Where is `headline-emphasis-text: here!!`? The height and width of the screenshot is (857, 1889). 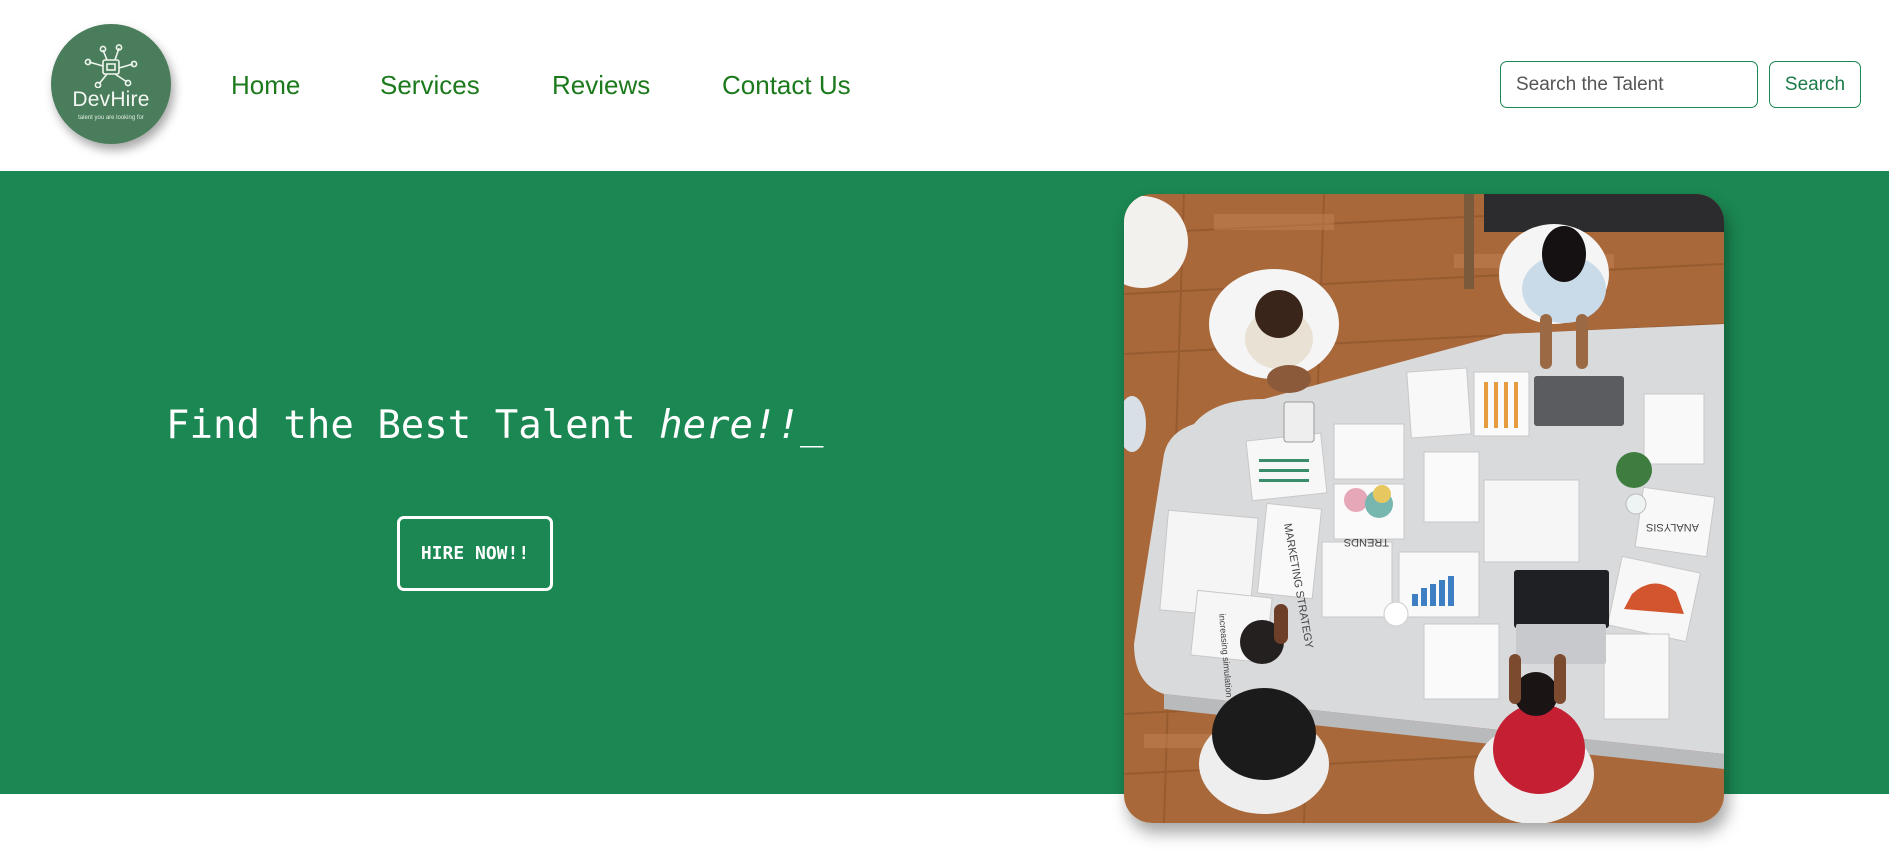 headline-emphasis-text: here!! is located at coordinates (729, 425).